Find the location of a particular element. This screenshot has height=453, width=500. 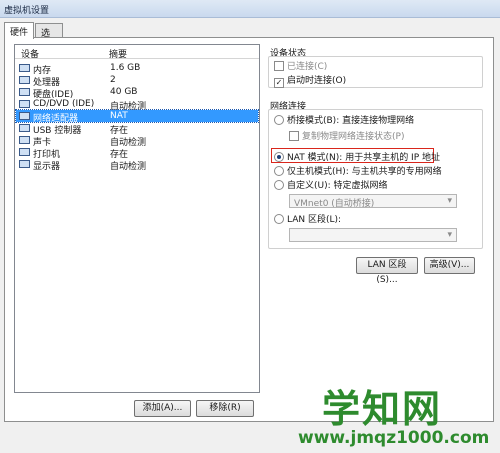

sound-card-icon is located at coordinates (24, 140).